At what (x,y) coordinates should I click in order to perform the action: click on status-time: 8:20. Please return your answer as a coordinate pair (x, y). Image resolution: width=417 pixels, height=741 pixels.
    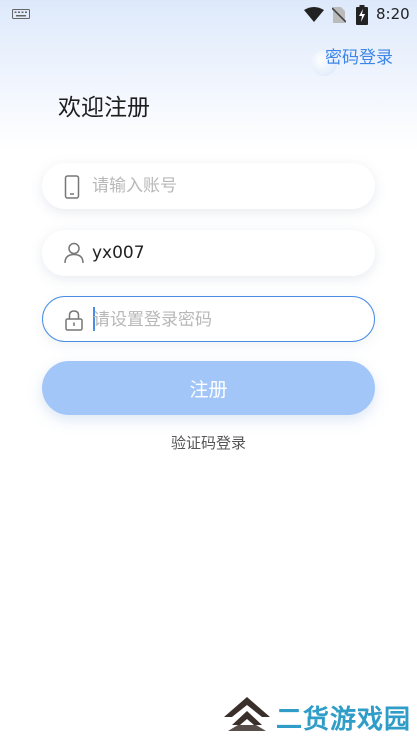
    Looking at the image, I should click on (393, 14).